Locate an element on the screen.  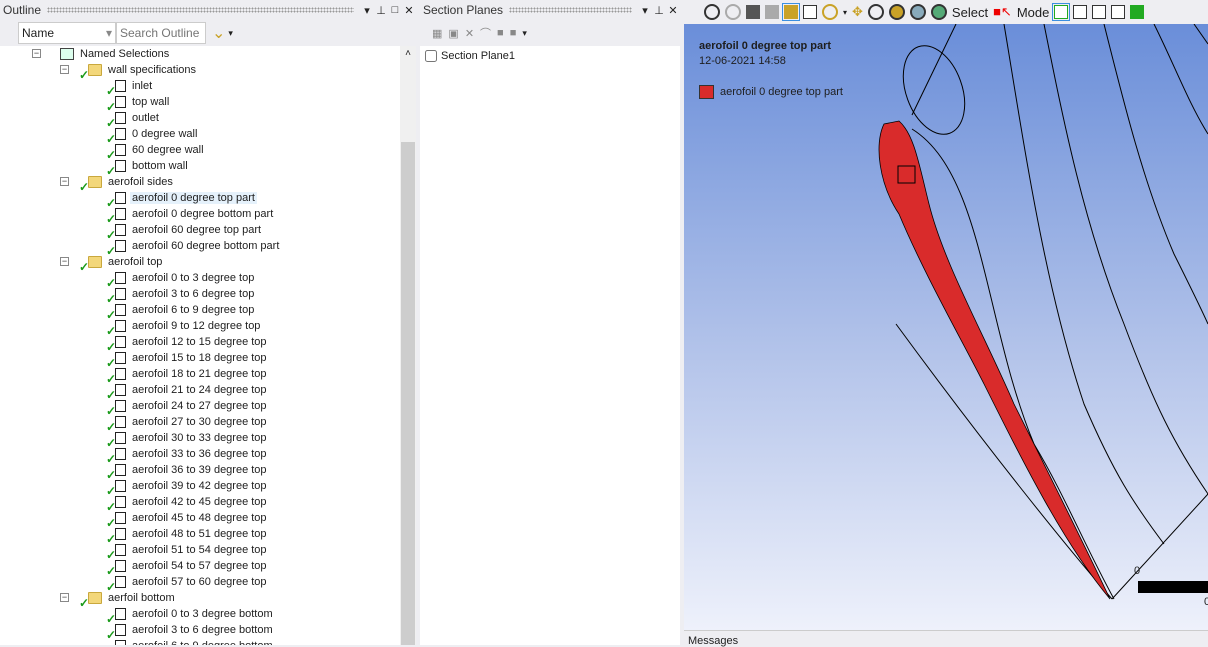
tree-item-label: 0 degree wall is located at coordinates (165, 134).